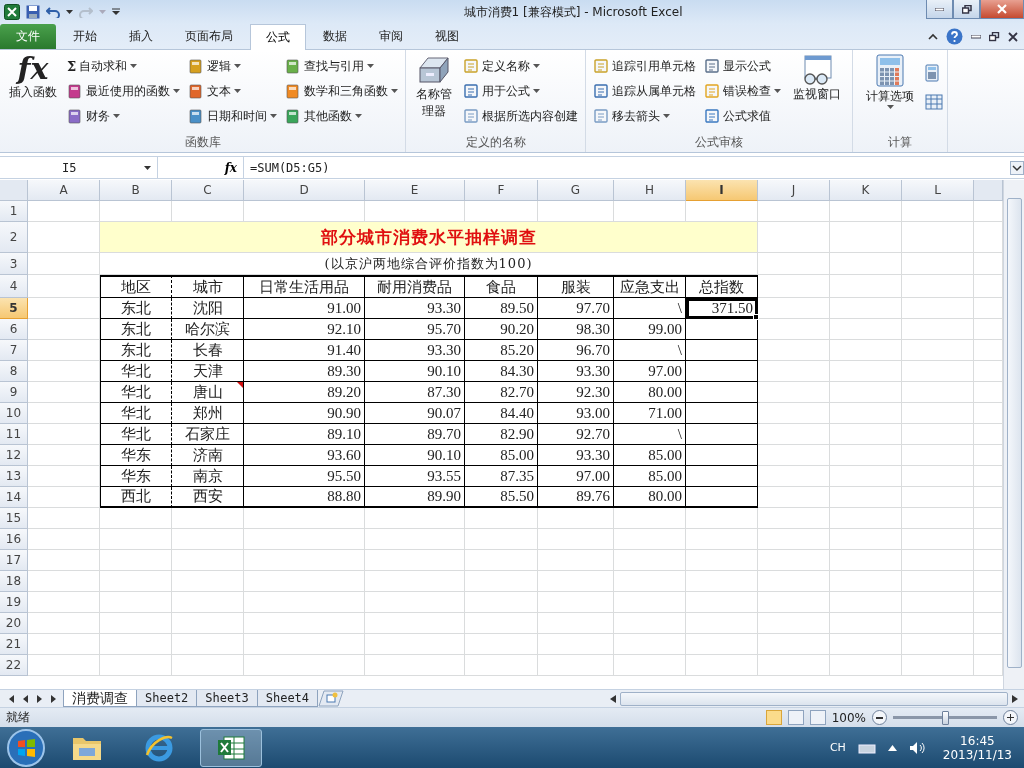 Image resolution: width=1024 pixels, height=768 pixels. What do you see at coordinates (14, 581) in the screenshot?
I see `row-header: 18` at bounding box center [14, 581].